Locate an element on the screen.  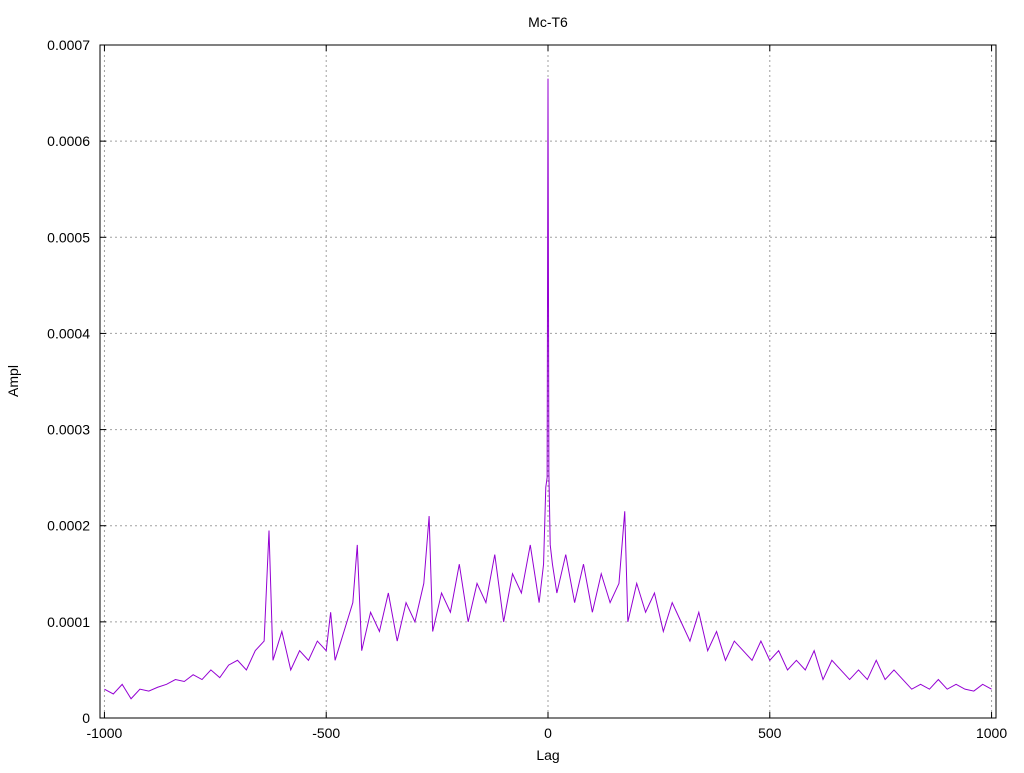
y-tick-label: 0.0005 is located at coordinates (68, 237).